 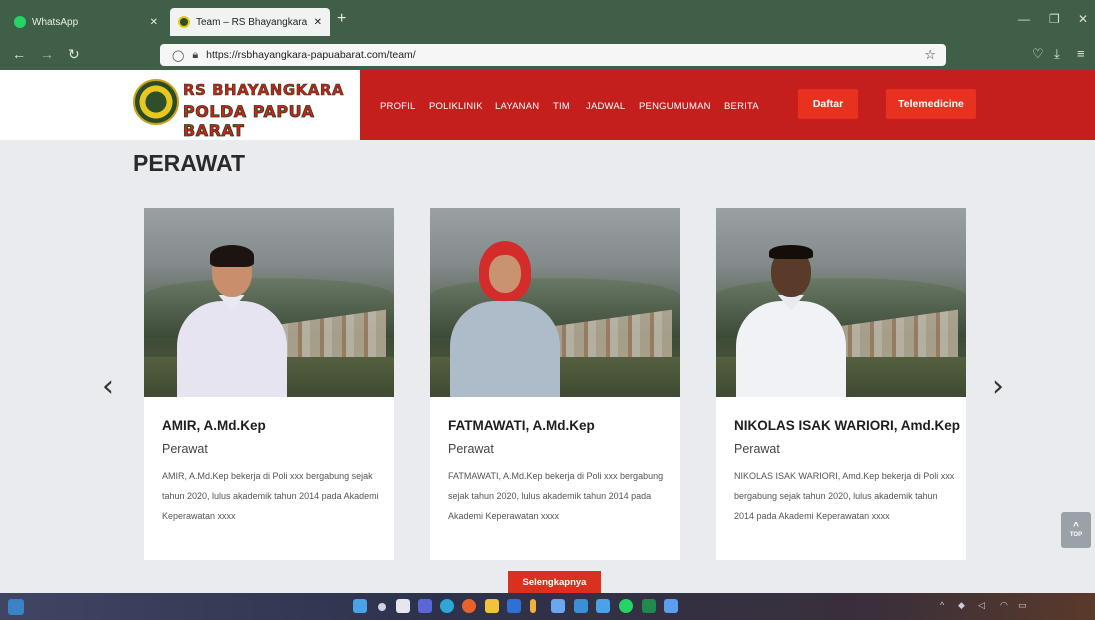 I want to click on lock-icon: 🔒︎, so click(x=195, y=55).